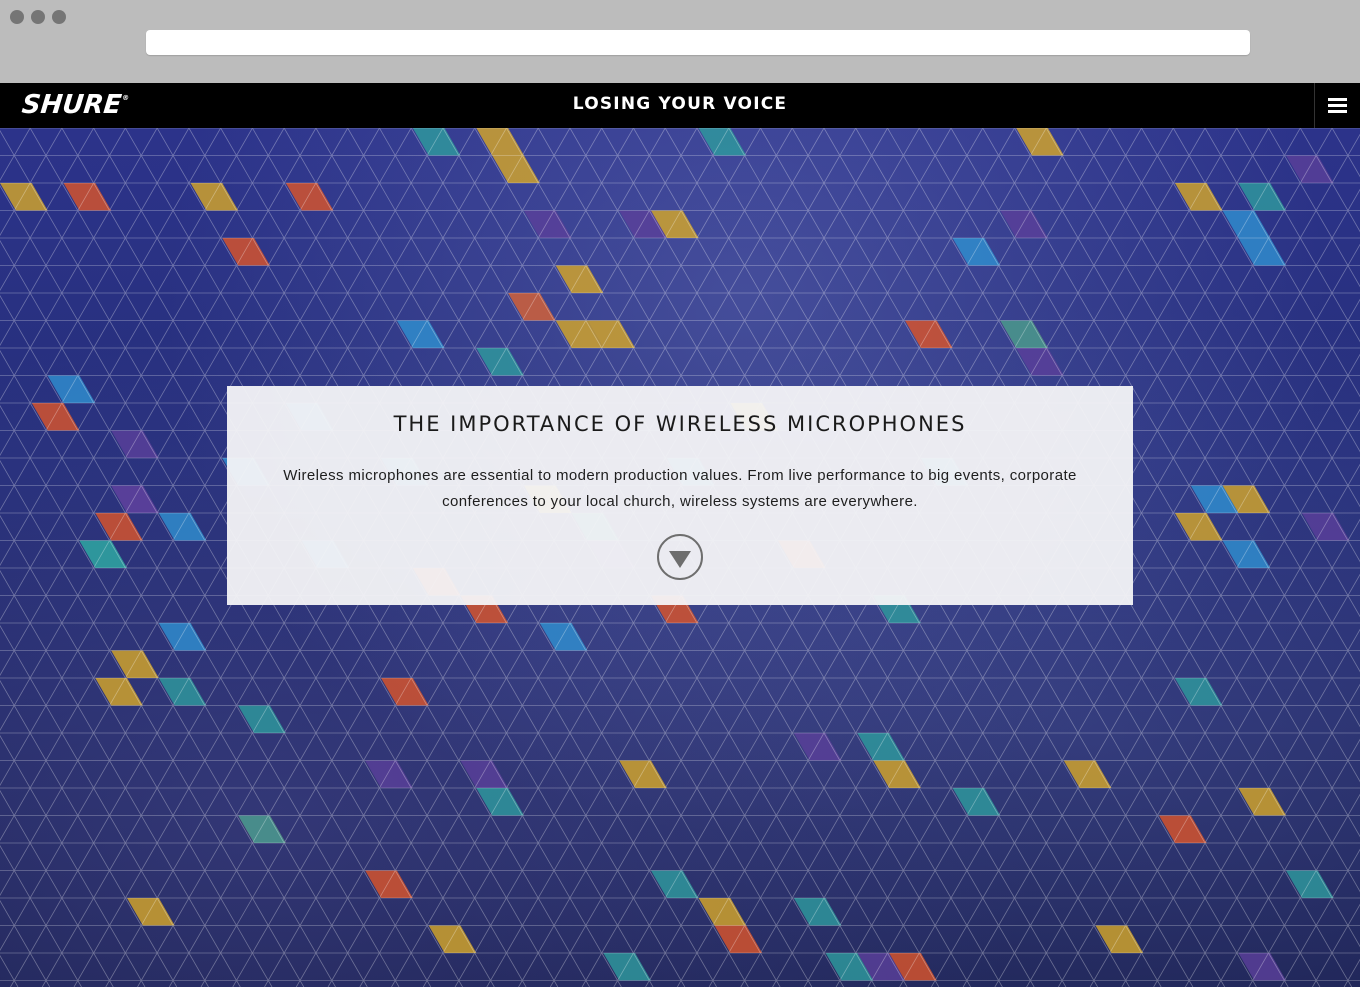  I want to click on site-header: SHURE® LOSING YOUR VOICE, so click(680, 105).